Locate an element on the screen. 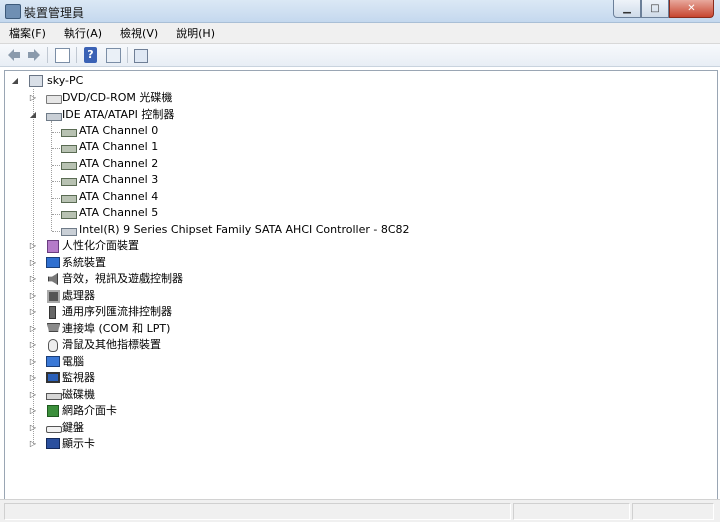  category-label: 顯示卡 is located at coordinates (78, 443).